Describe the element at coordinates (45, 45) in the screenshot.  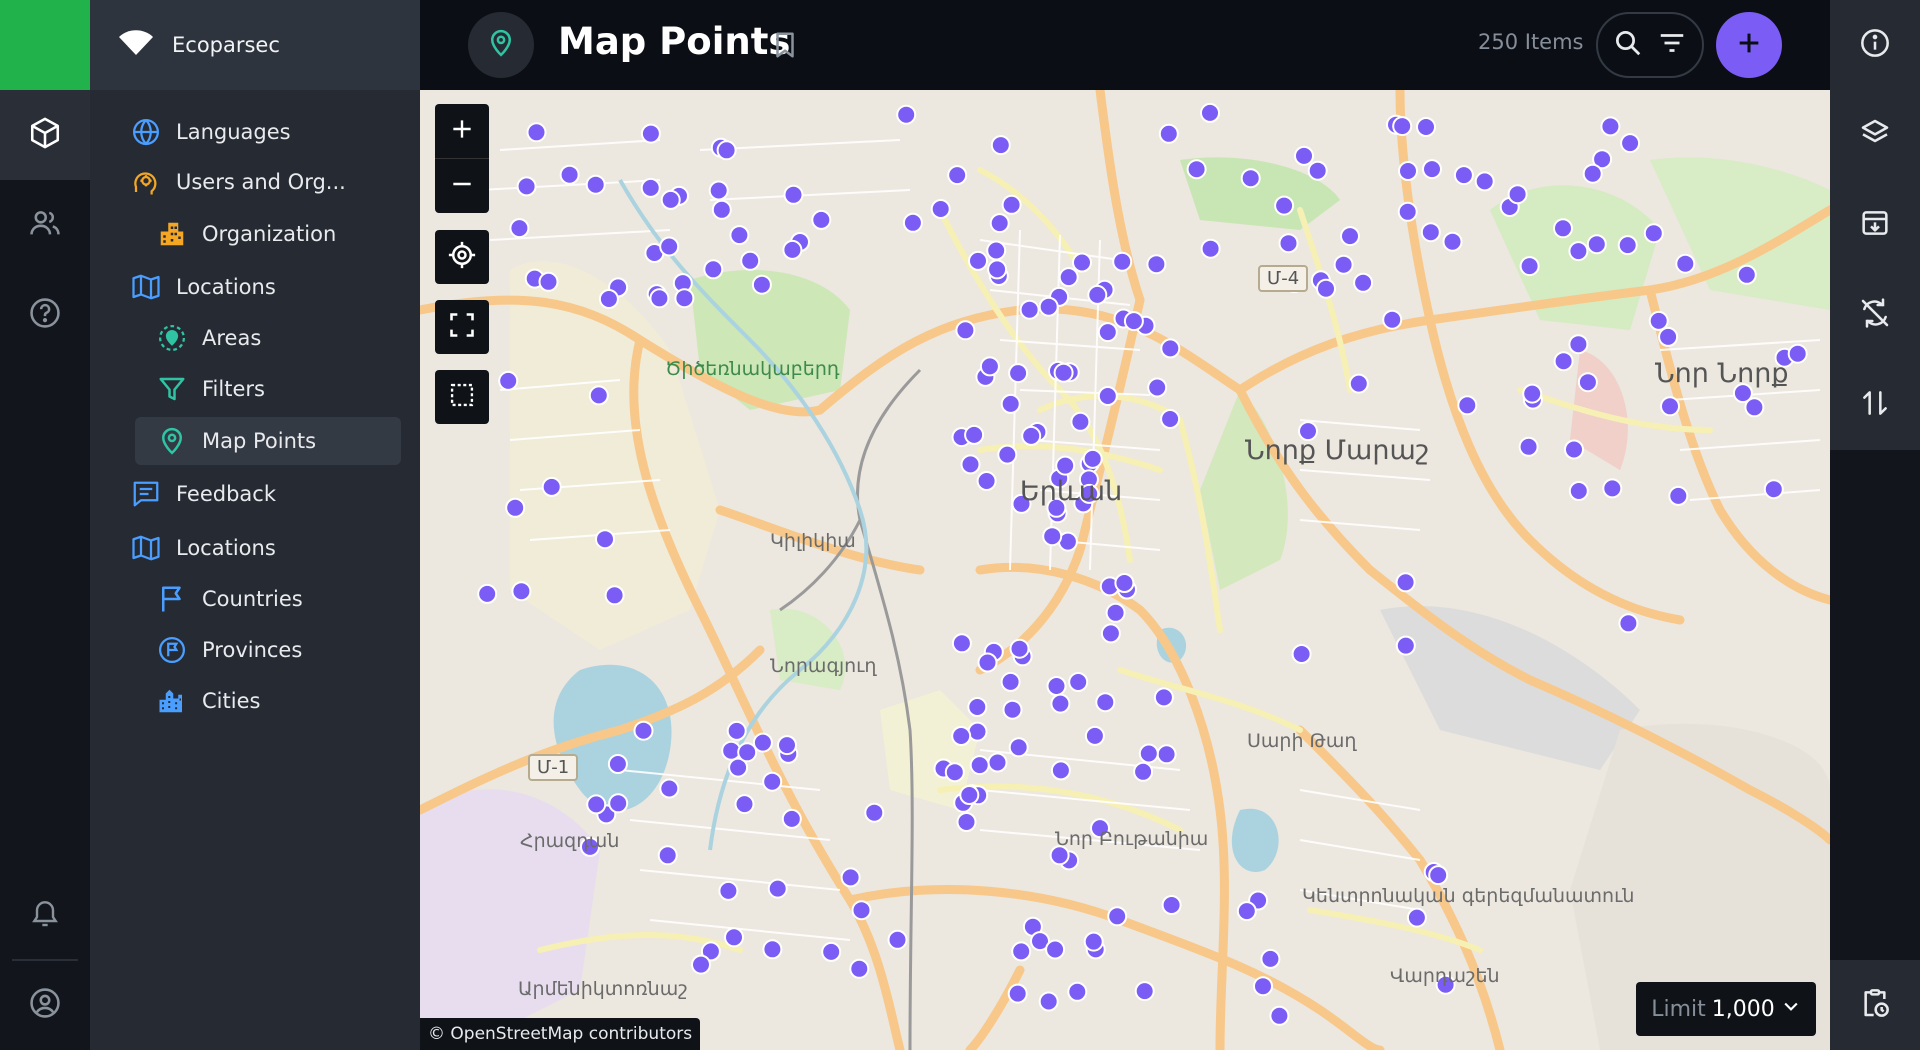
I see `brand-block` at that location.